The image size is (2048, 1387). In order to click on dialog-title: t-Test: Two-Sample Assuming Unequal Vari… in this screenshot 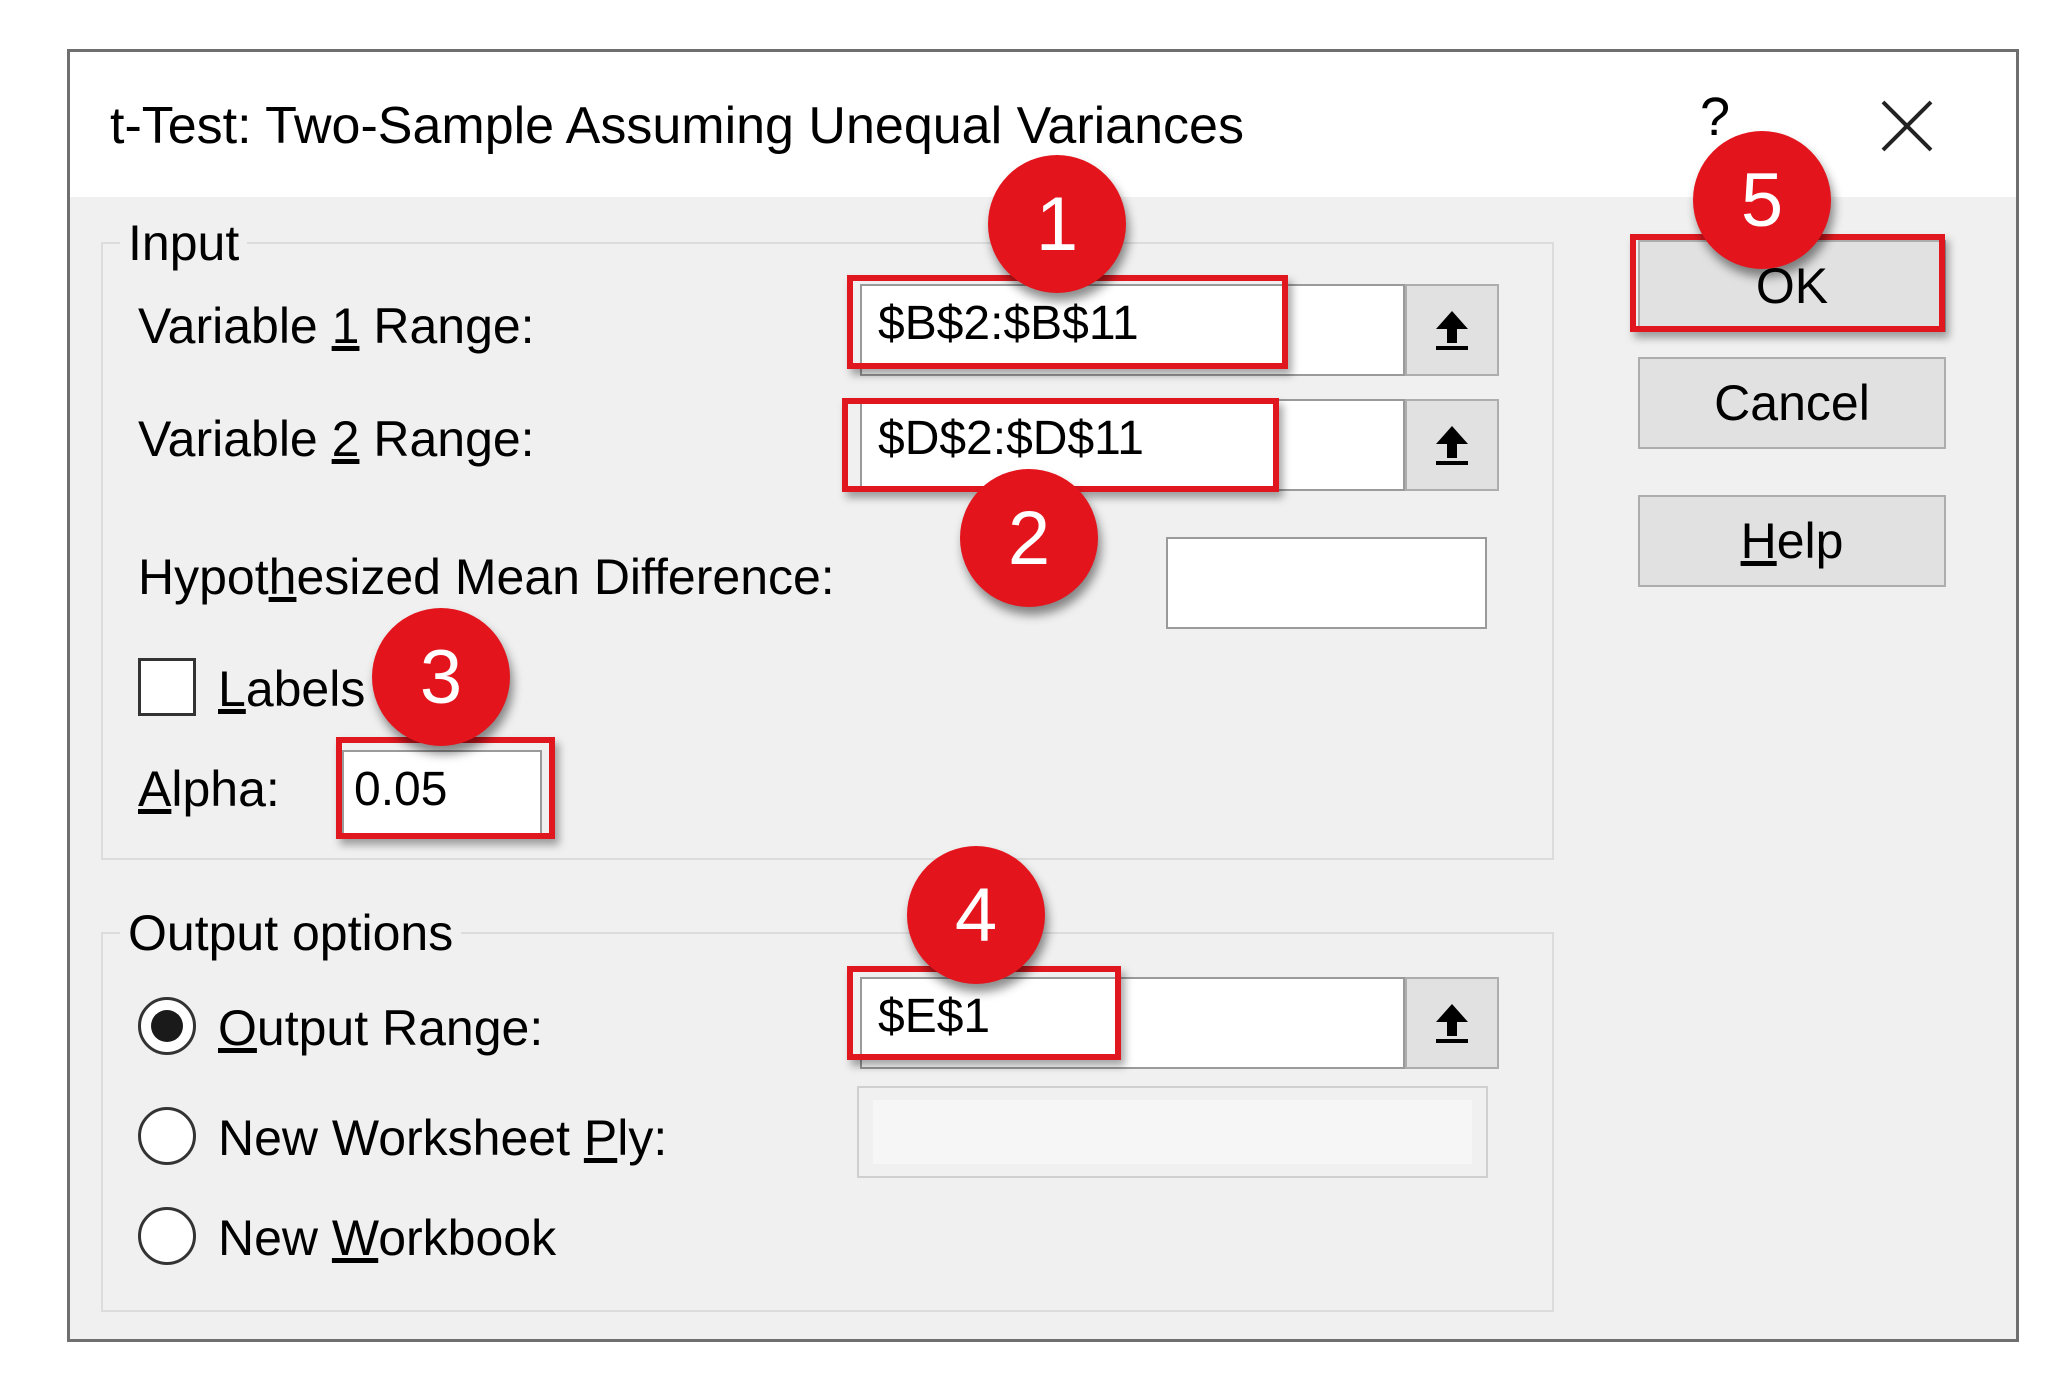, I will do `click(677, 126)`.